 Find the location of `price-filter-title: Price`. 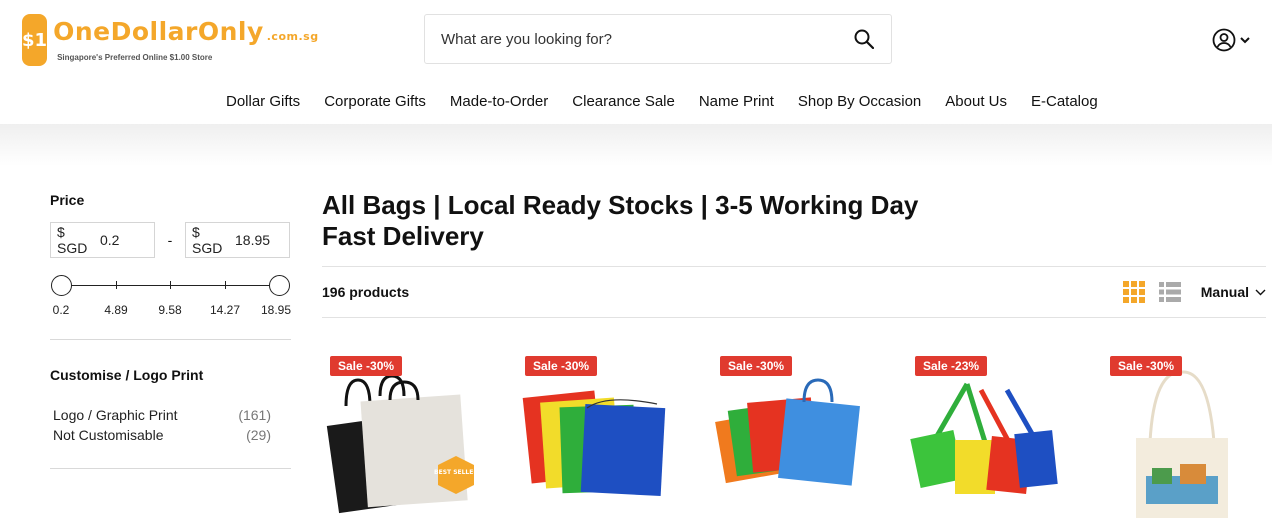

price-filter-title: Price is located at coordinates (67, 200).